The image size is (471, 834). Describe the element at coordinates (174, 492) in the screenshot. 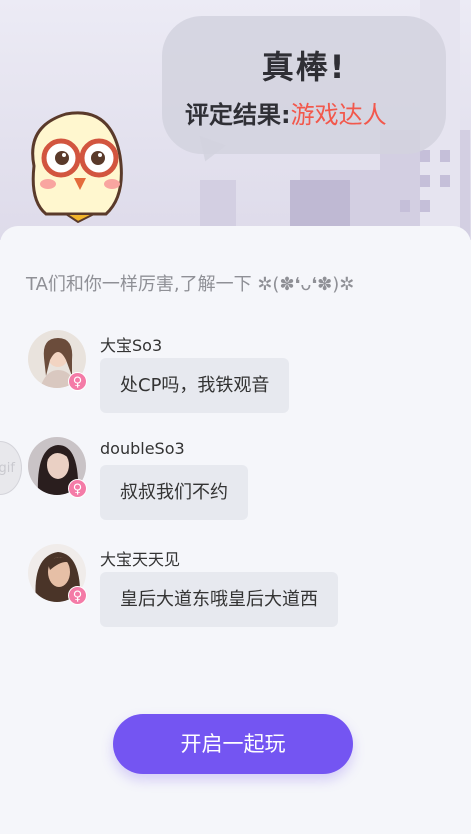

I see `message-bubble: 叔叔我们不约` at that location.